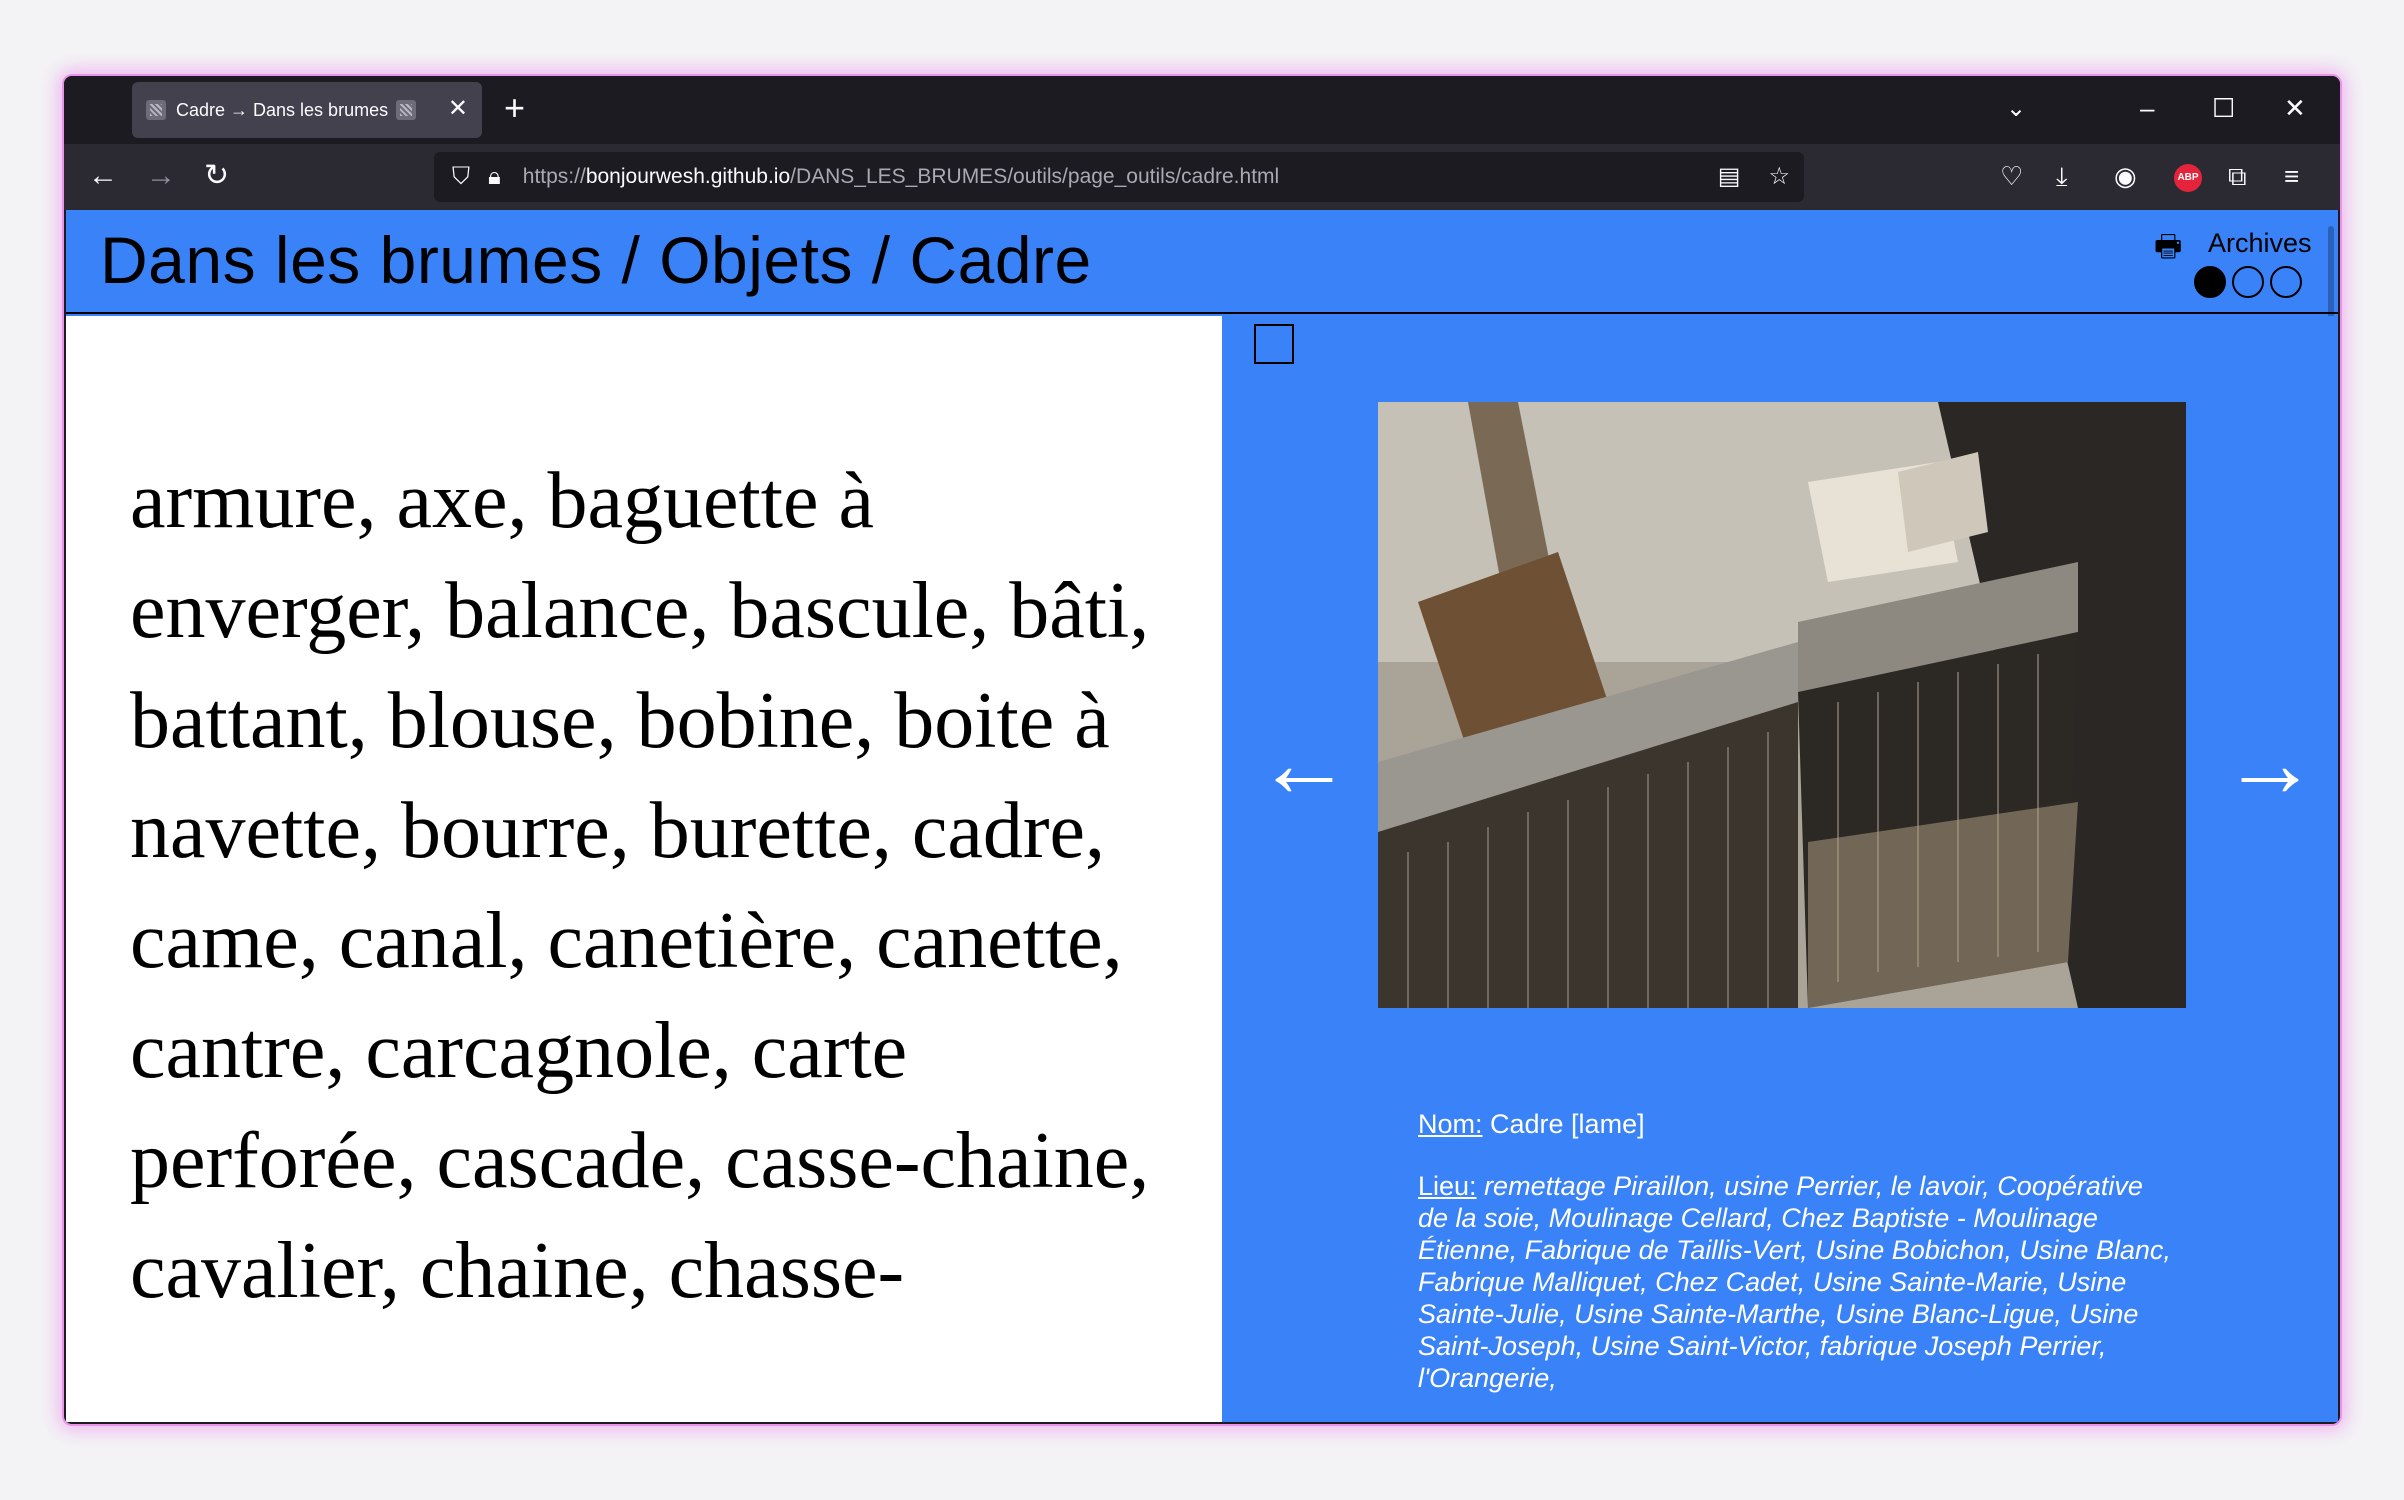  What do you see at coordinates (2125, 176) in the screenshot?
I see `account-icon: ◉` at bounding box center [2125, 176].